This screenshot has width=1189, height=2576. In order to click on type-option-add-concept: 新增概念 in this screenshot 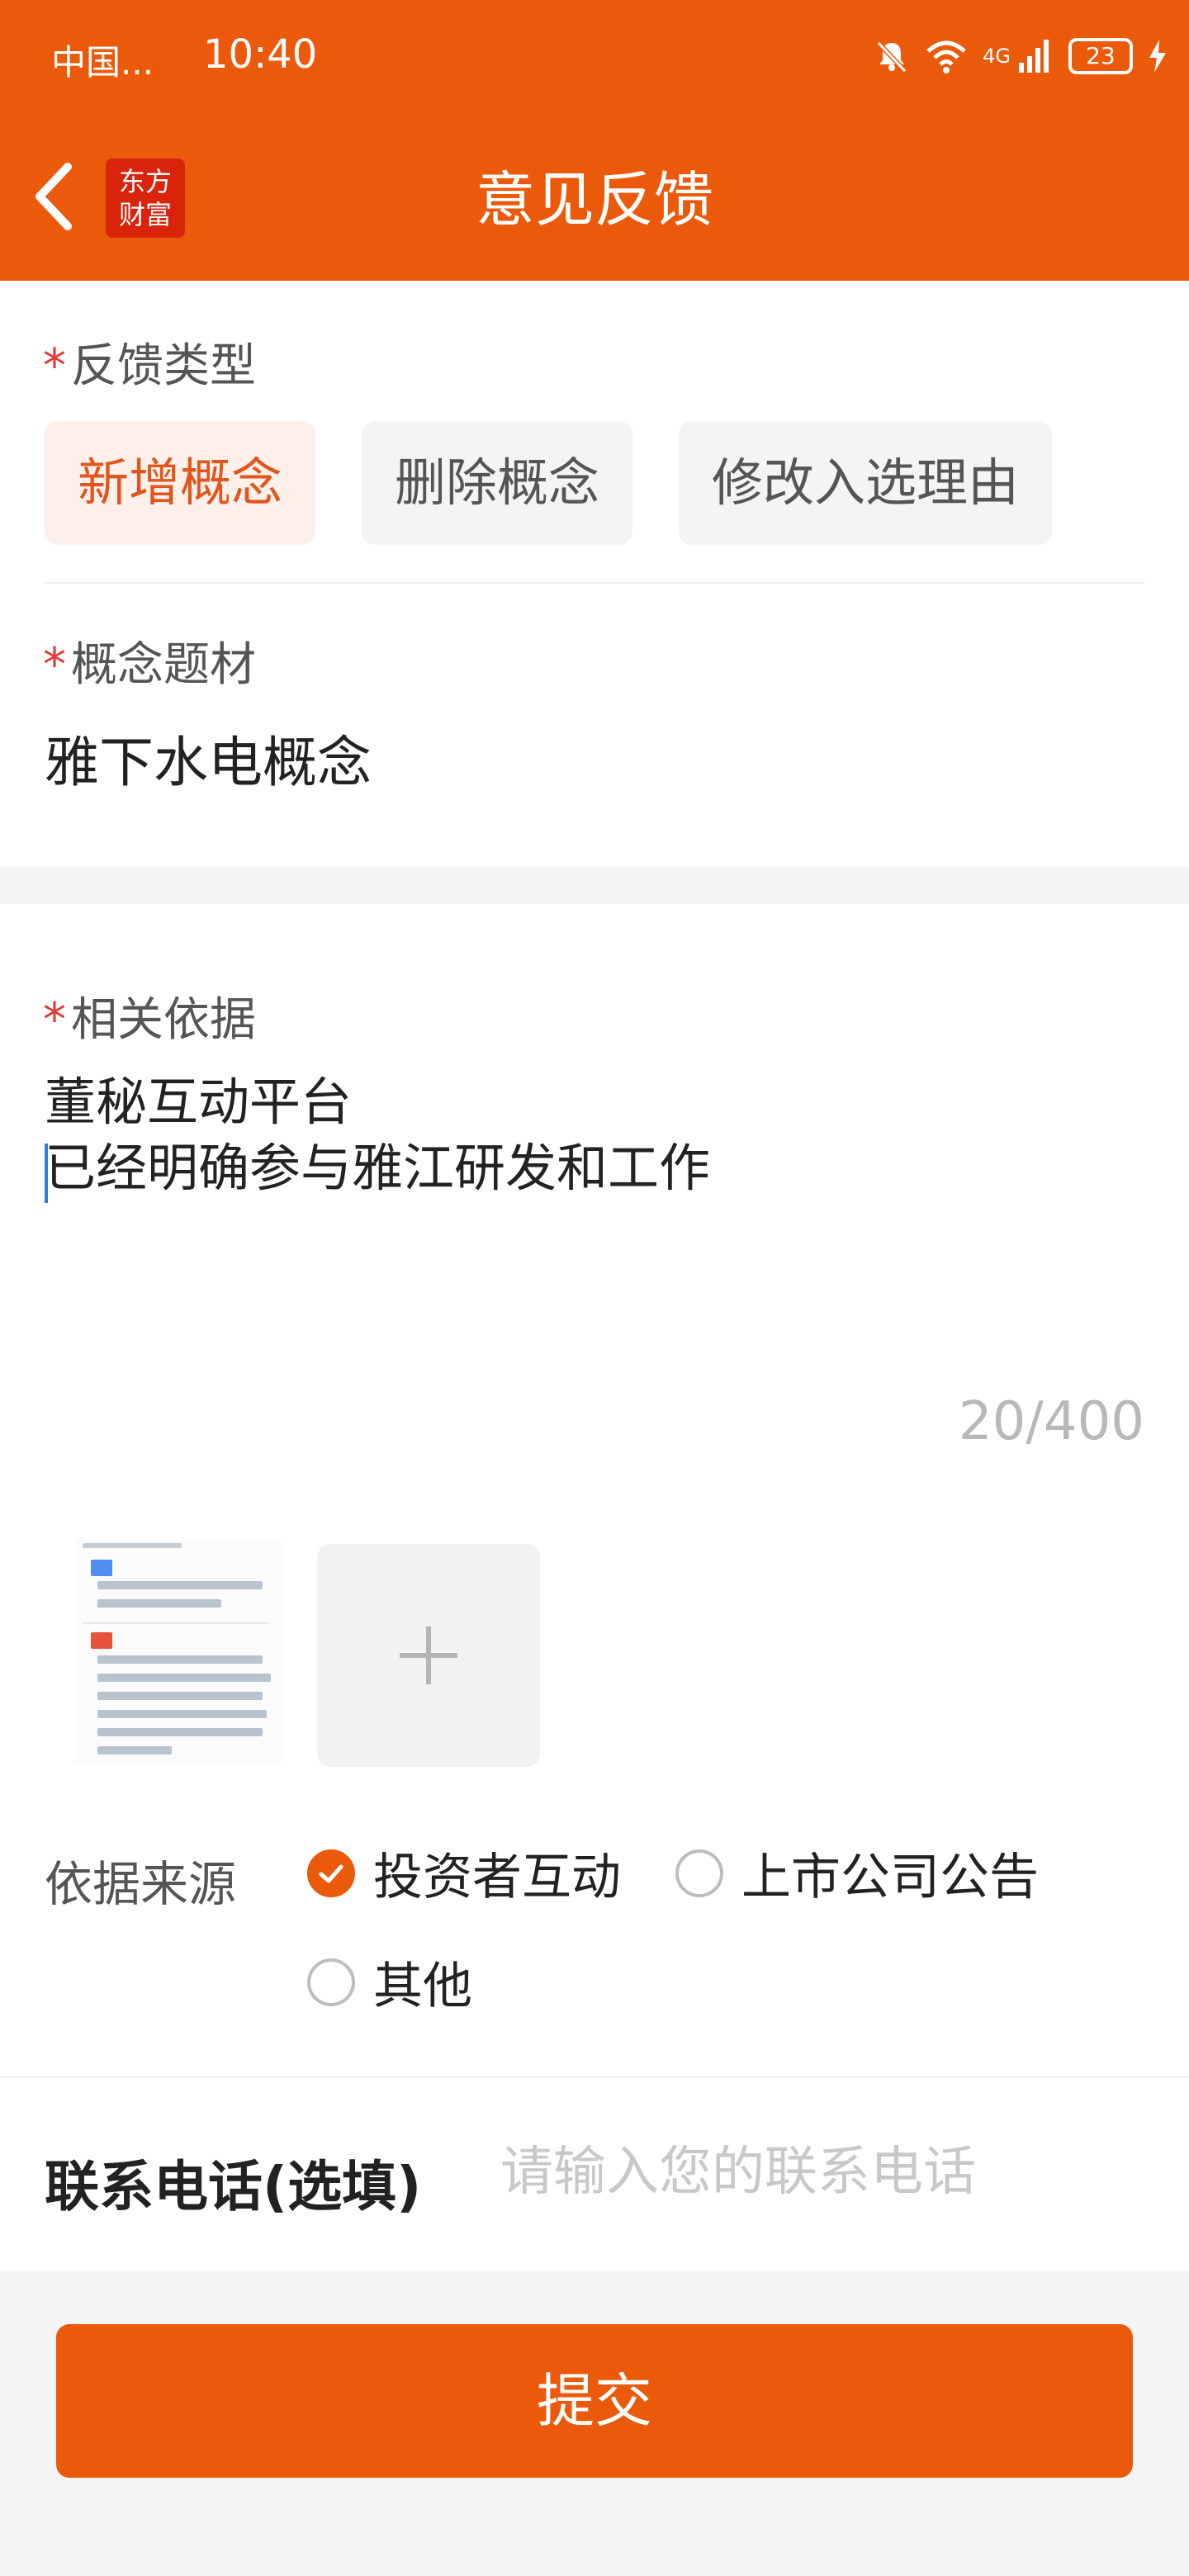, I will do `click(180, 483)`.